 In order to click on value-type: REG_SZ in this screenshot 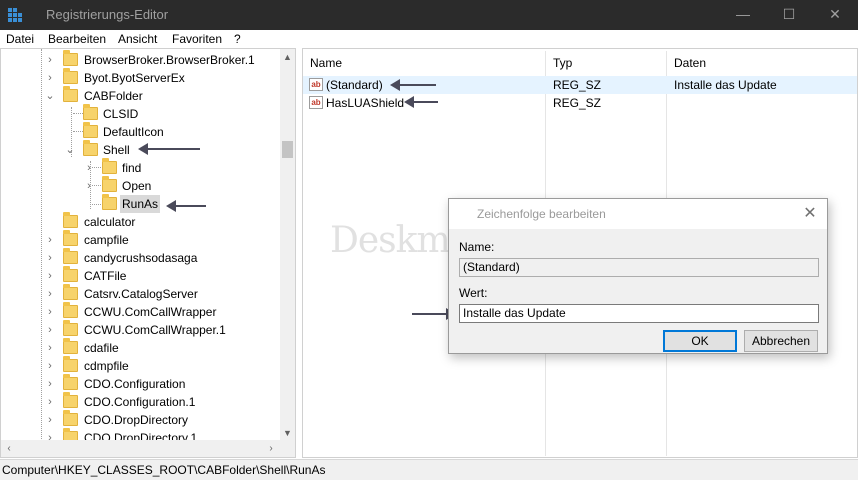, I will do `click(577, 103)`.